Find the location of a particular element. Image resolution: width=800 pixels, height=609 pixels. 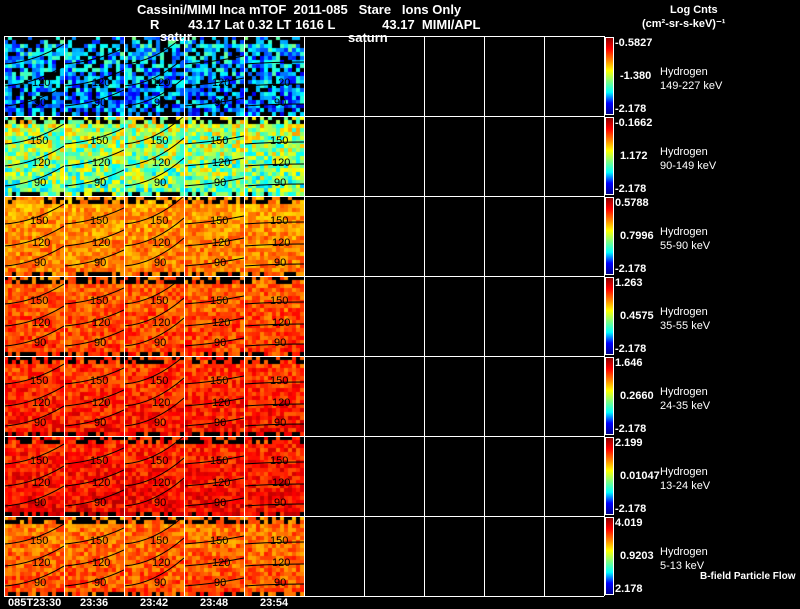

colorbar-max-label: 2.199 is located at coordinates (629, 443).